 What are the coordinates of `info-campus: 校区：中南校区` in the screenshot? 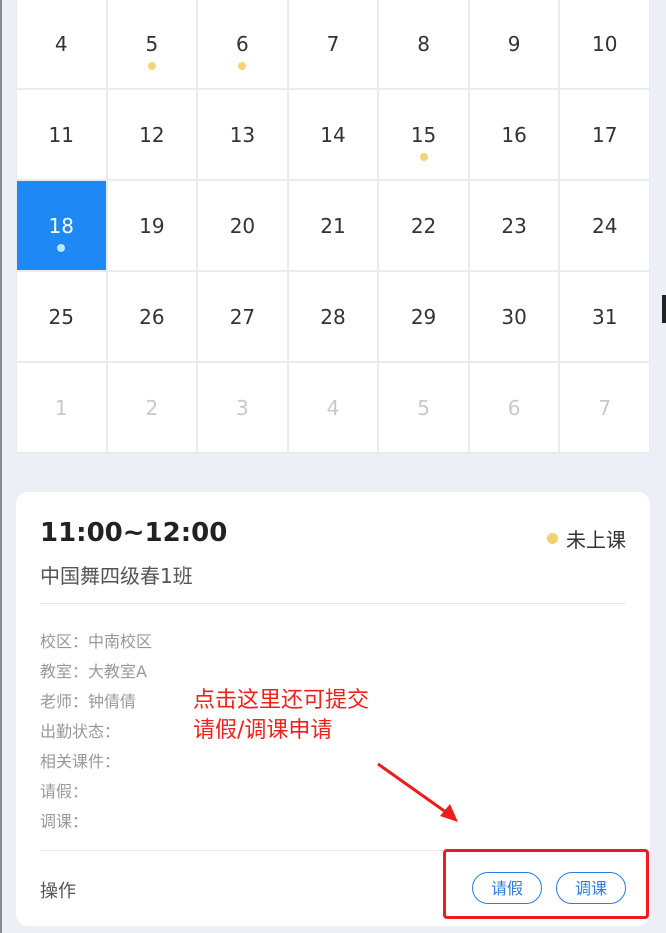 It's located at (96, 641).